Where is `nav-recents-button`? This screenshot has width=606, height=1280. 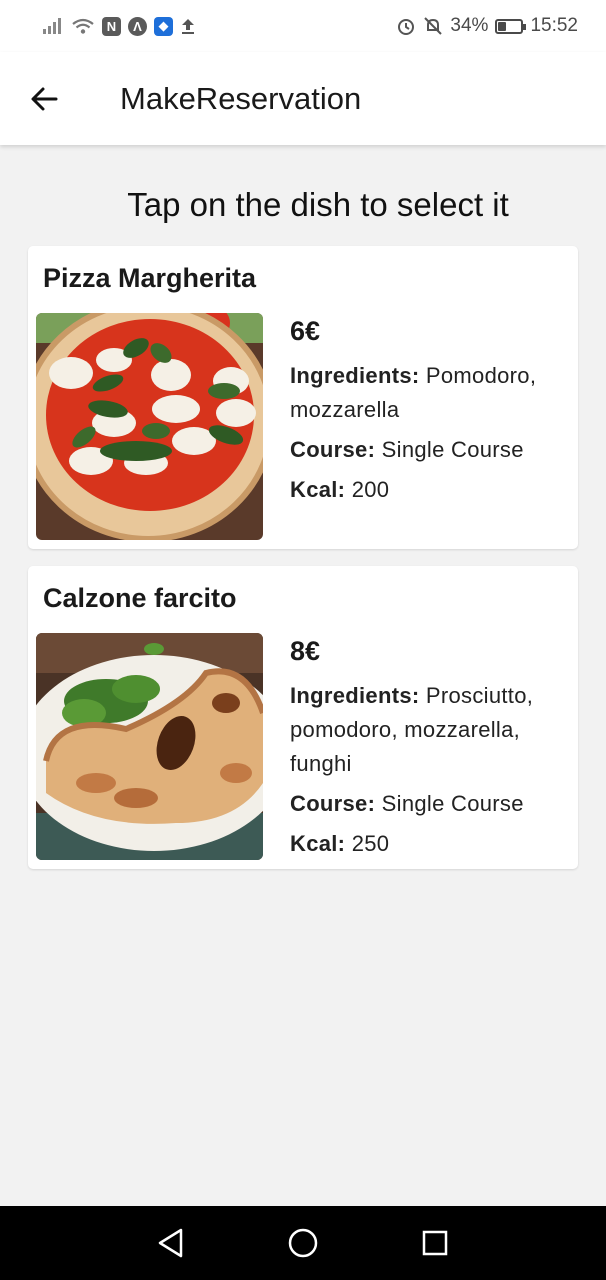 nav-recents-button is located at coordinates (435, 1243).